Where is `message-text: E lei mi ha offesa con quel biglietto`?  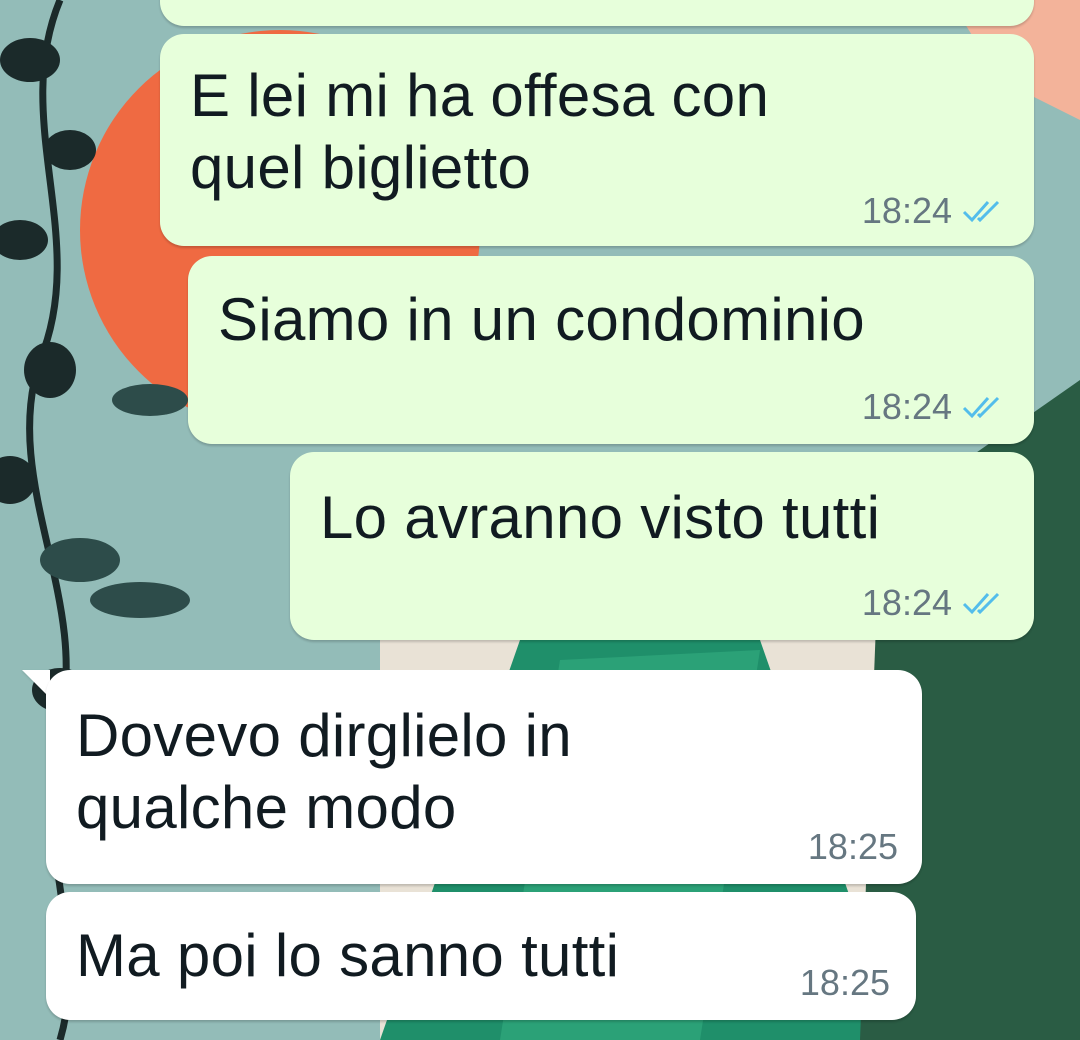 message-text: E lei mi ha offesa con quel biglietto is located at coordinates (480, 131).